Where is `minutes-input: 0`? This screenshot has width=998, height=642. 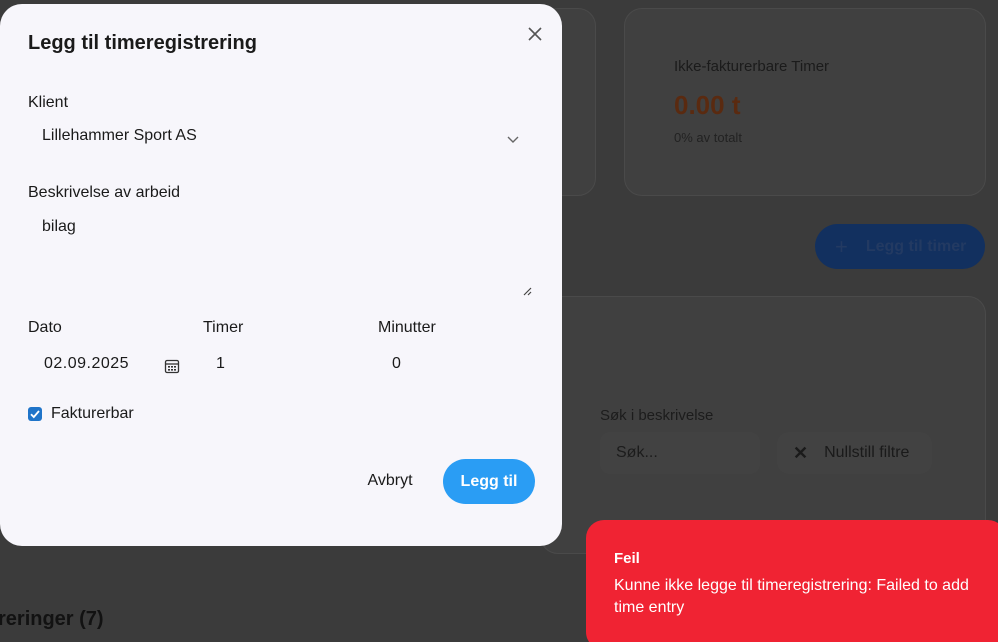 minutes-input: 0 is located at coordinates (456, 366).